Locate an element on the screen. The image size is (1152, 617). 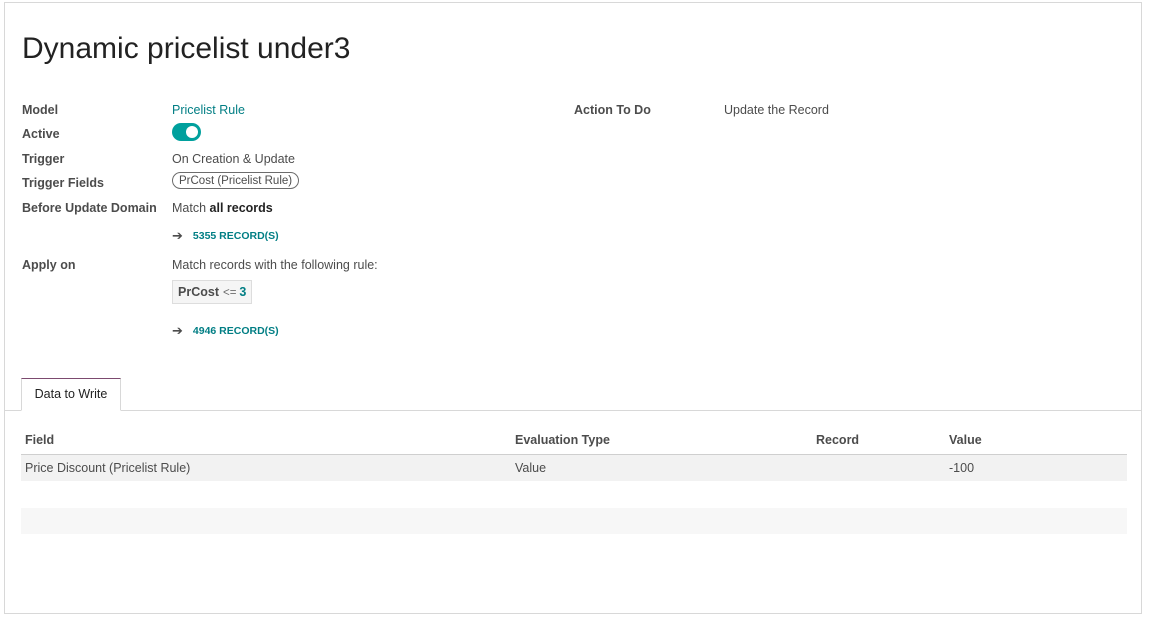
tab-divider is located at coordinates (573, 410).